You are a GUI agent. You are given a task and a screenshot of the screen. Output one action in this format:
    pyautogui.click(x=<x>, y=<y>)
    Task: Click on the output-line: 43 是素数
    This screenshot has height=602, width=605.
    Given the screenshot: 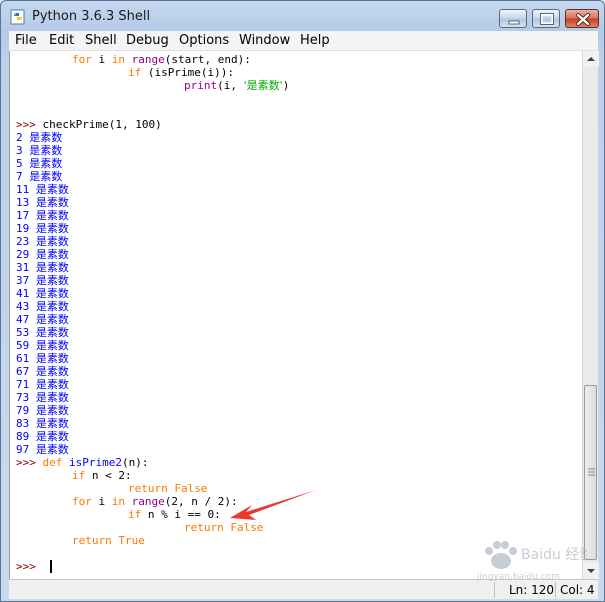 What is the action you would take?
    pyautogui.click(x=42, y=306)
    